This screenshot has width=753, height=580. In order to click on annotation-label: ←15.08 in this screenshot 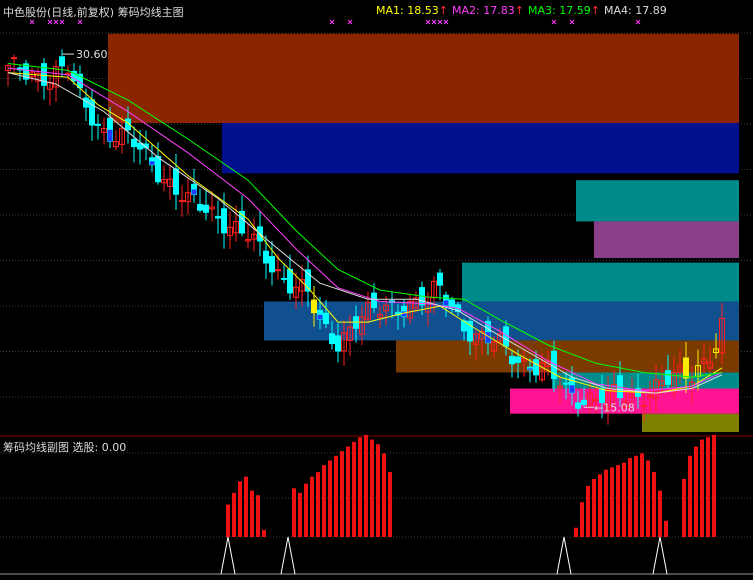, I will do `click(614, 407)`.